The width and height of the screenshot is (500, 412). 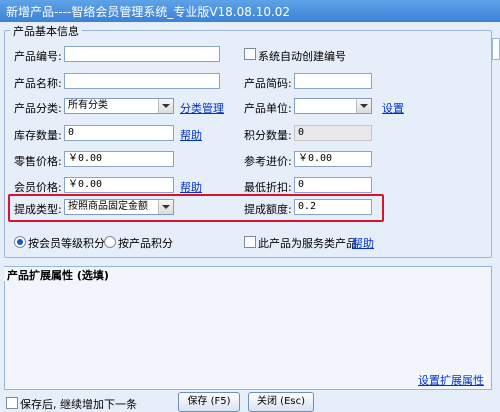 What do you see at coordinates (38, 56) in the screenshot?
I see `product-code-label: 产品编号:` at bounding box center [38, 56].